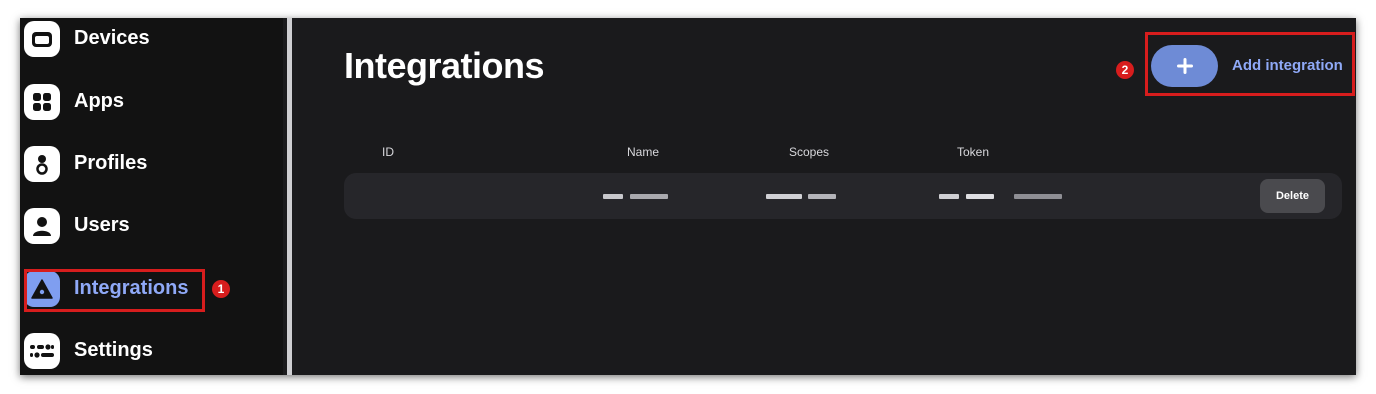 This screenshot has height=394, width=1376. Describe the element at coordinates (42, 164) in the screenshot. I see `profiles-icon` at that location.